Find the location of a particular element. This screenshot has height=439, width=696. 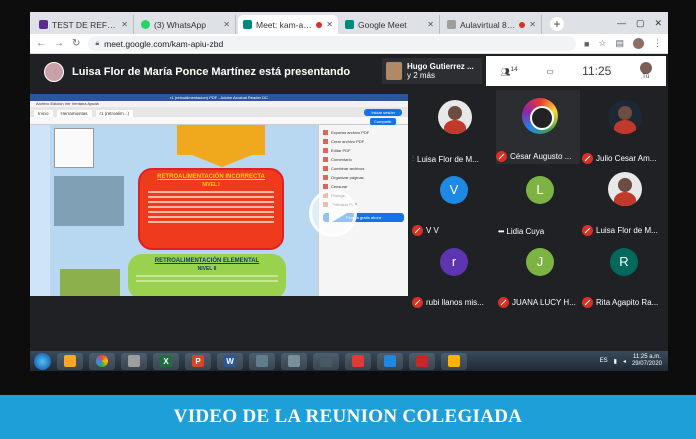

tab-aulavirtual: Aulavirtual 855 | ✕ is located at coordinates (492, 24).